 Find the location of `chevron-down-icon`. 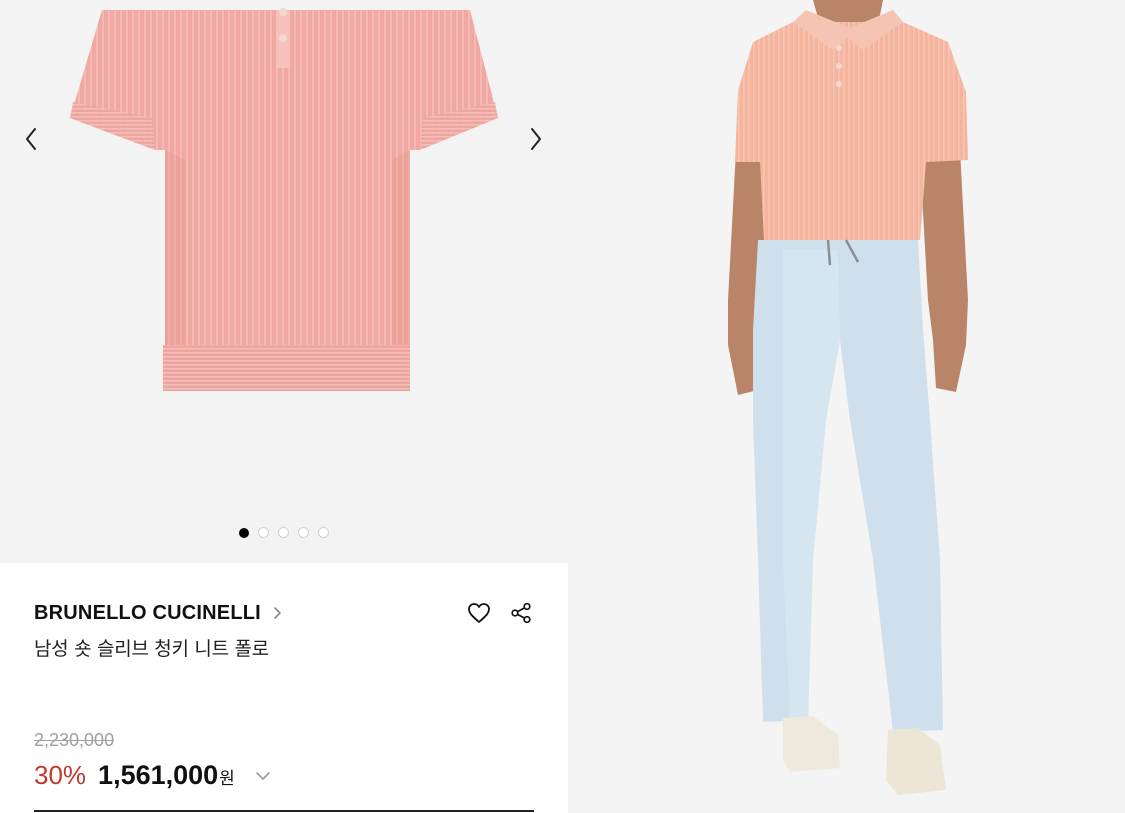

chevron-down-icon is located at coordinates (263, 775).